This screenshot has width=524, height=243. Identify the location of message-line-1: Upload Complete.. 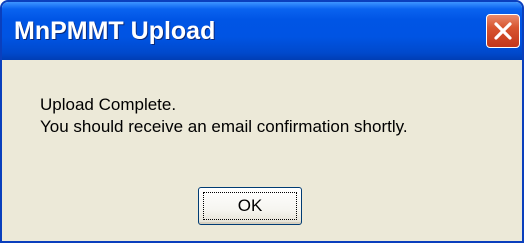
(108, 104).